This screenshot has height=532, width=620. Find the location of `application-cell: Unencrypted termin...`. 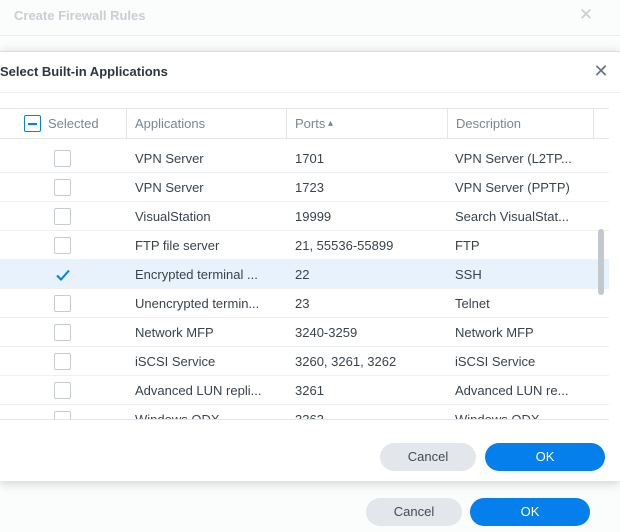

application-cell: Unencrypted termin... is located at coordinates (197, 303).